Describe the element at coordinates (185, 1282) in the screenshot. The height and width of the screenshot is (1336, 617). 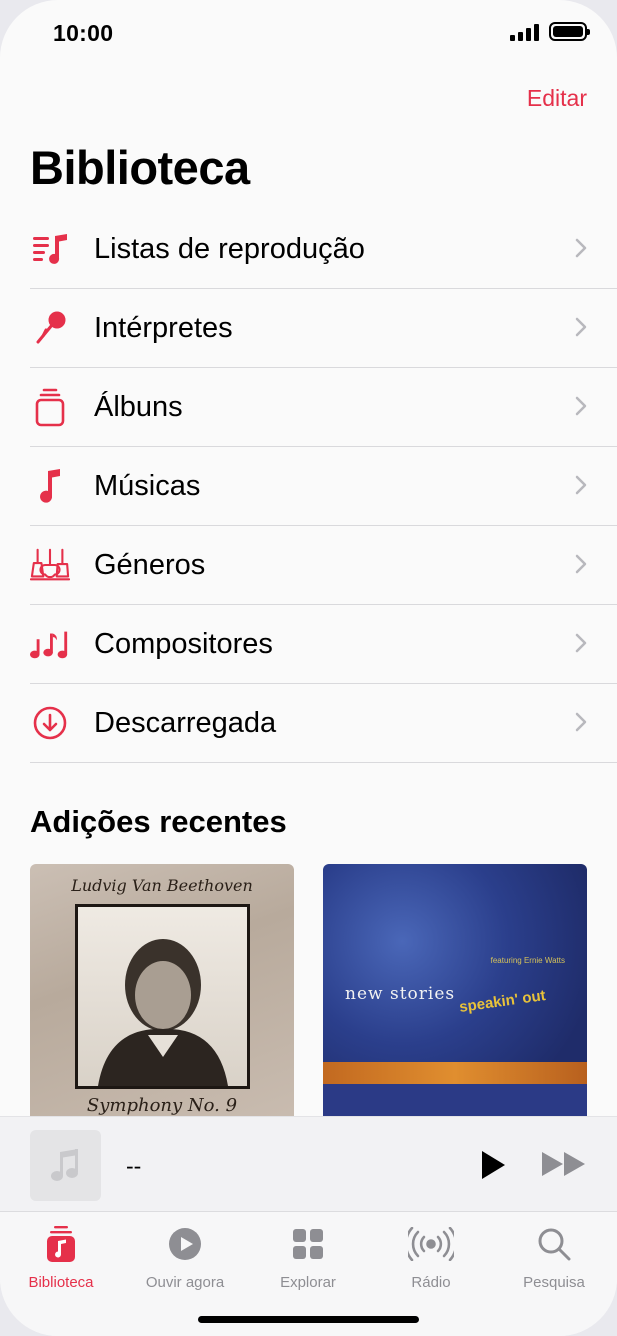
I see `tab-label: Ouvir agora` at that location.